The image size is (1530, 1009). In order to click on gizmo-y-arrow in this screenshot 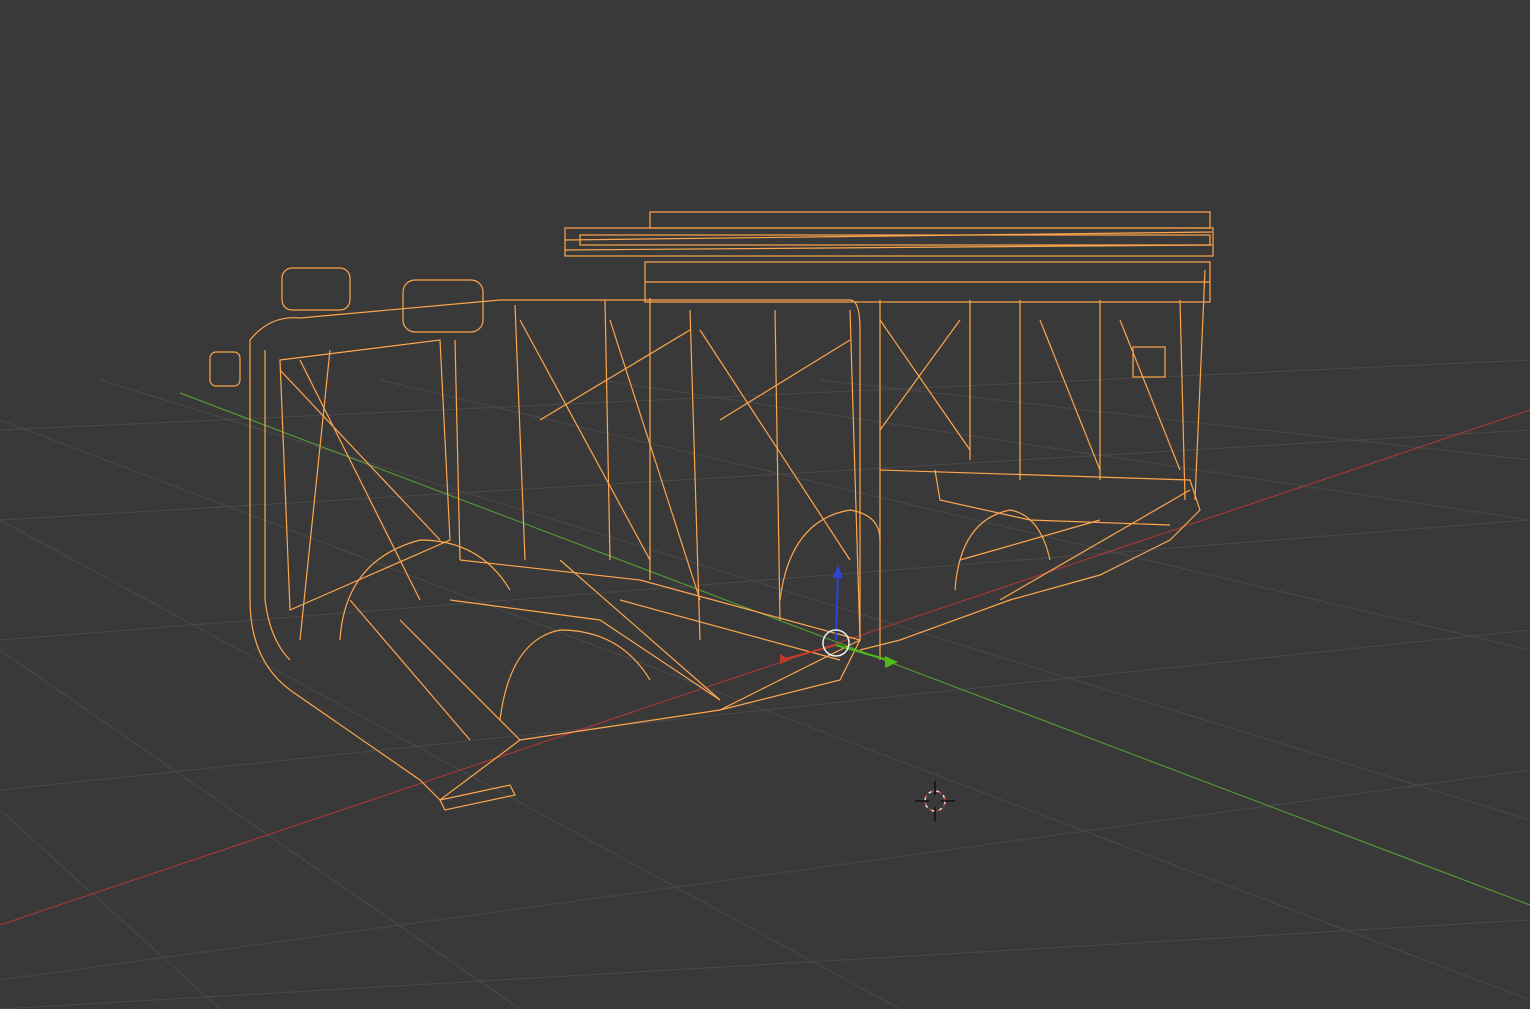, I will do `click(891, 662)`.